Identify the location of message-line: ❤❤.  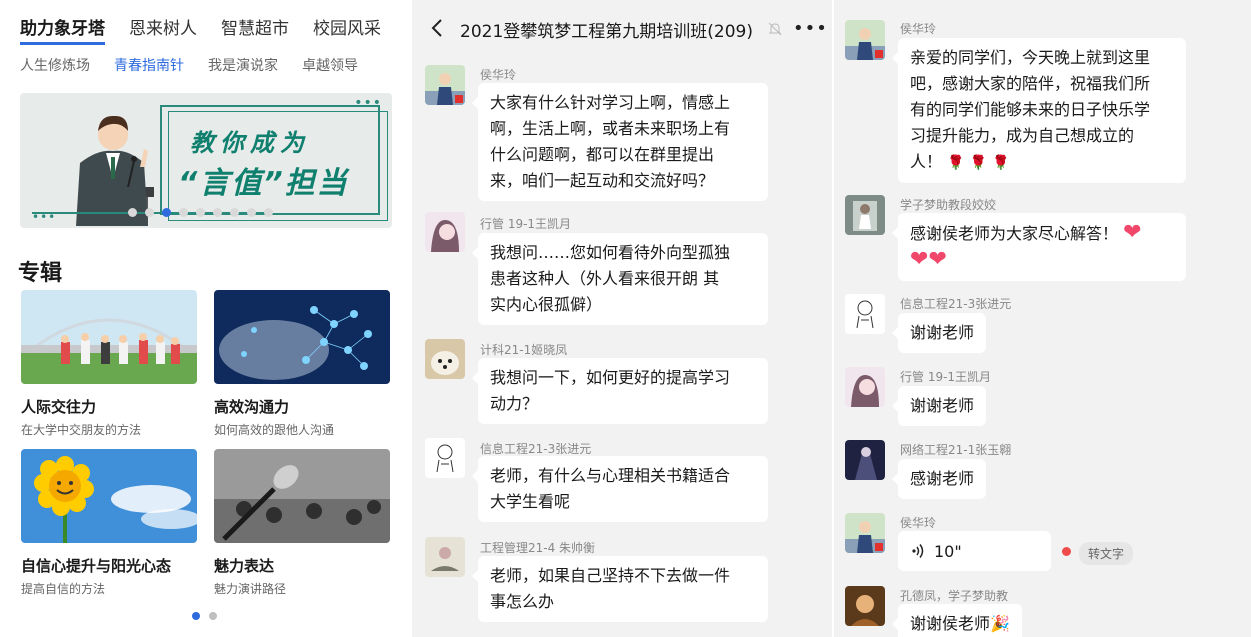
(1042, 260).